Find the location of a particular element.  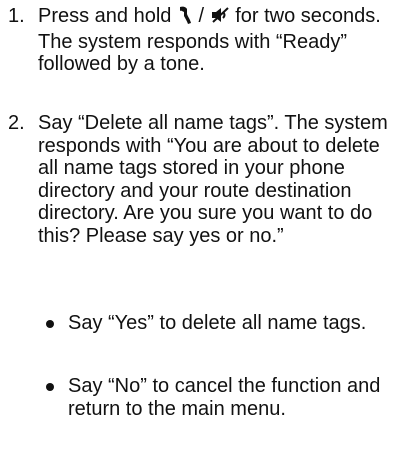

bullet-text: Say “Yes” to delete all name tags. is located at coordinates (217, 323).